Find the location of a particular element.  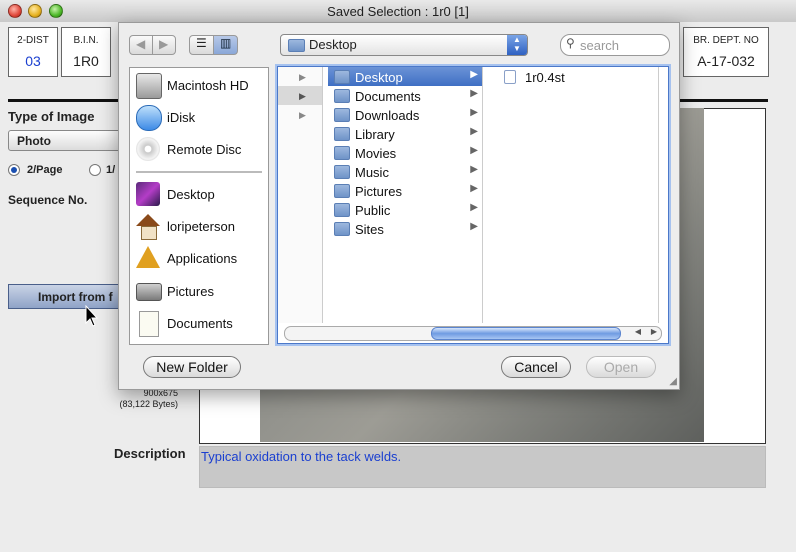

sidebar-item-label: Pictures is located at coordinates (190, 291).